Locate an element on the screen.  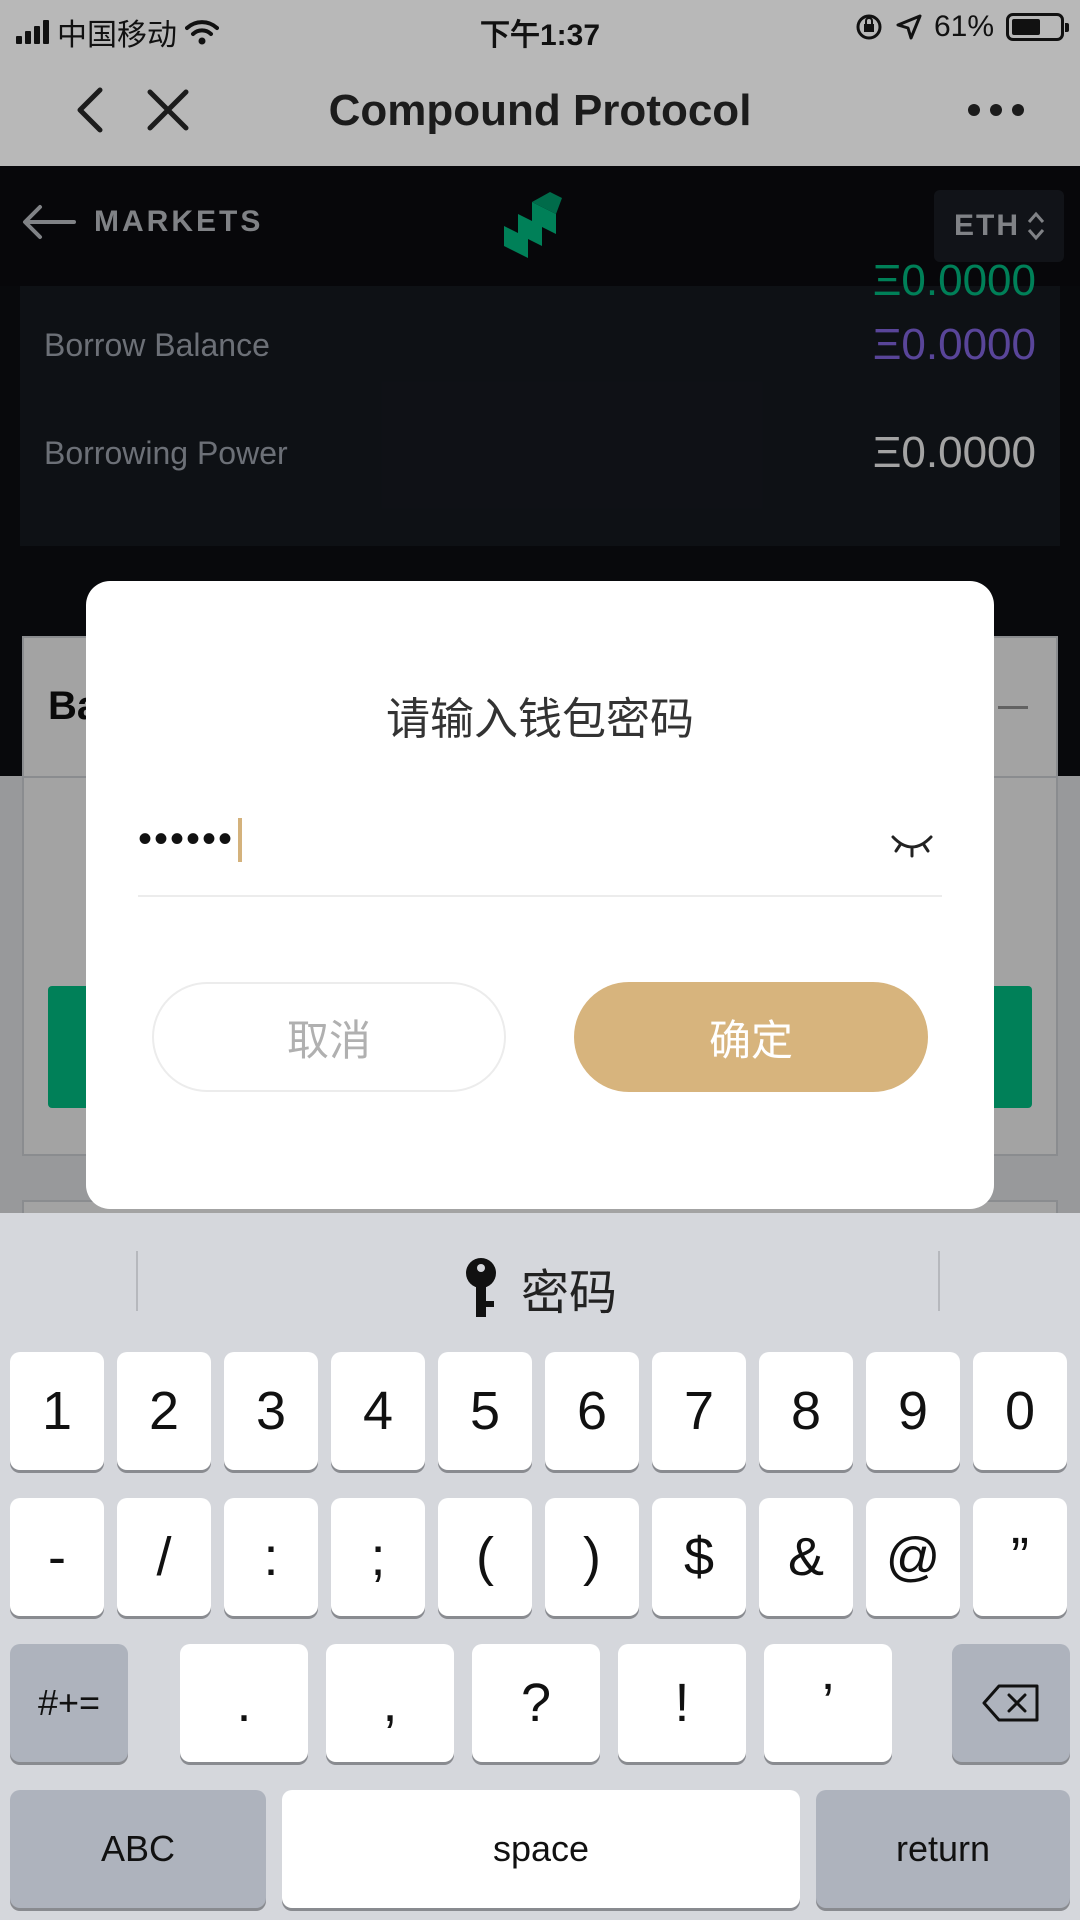
key: ( is located at coordinates (485, 1557).